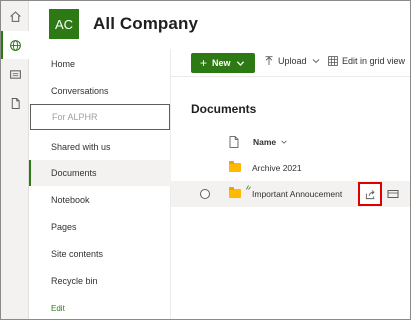 This screenshot has width=411, height=320. I want to click on command-bar: + New Upload Edit in grid view, so click(290, 63).